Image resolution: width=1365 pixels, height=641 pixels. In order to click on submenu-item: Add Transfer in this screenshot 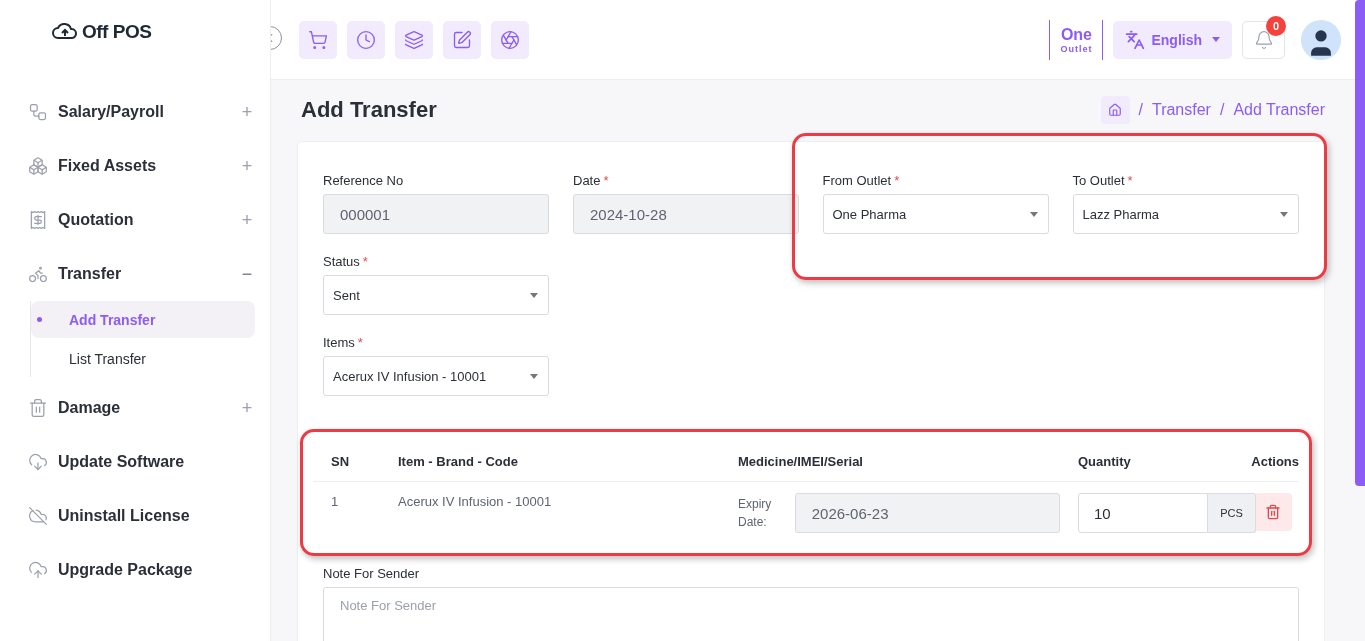, I will do `click(143, 319)`.